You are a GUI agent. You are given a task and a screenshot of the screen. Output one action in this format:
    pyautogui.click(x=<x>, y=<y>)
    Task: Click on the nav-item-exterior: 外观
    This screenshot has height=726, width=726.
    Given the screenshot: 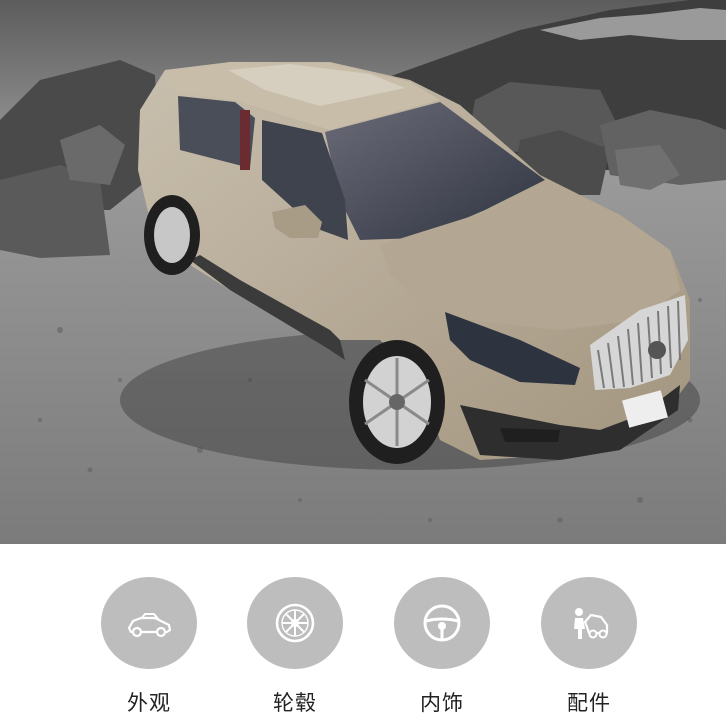 What is the action you would take?
    pyautogui.click(x=149, y=647)
    